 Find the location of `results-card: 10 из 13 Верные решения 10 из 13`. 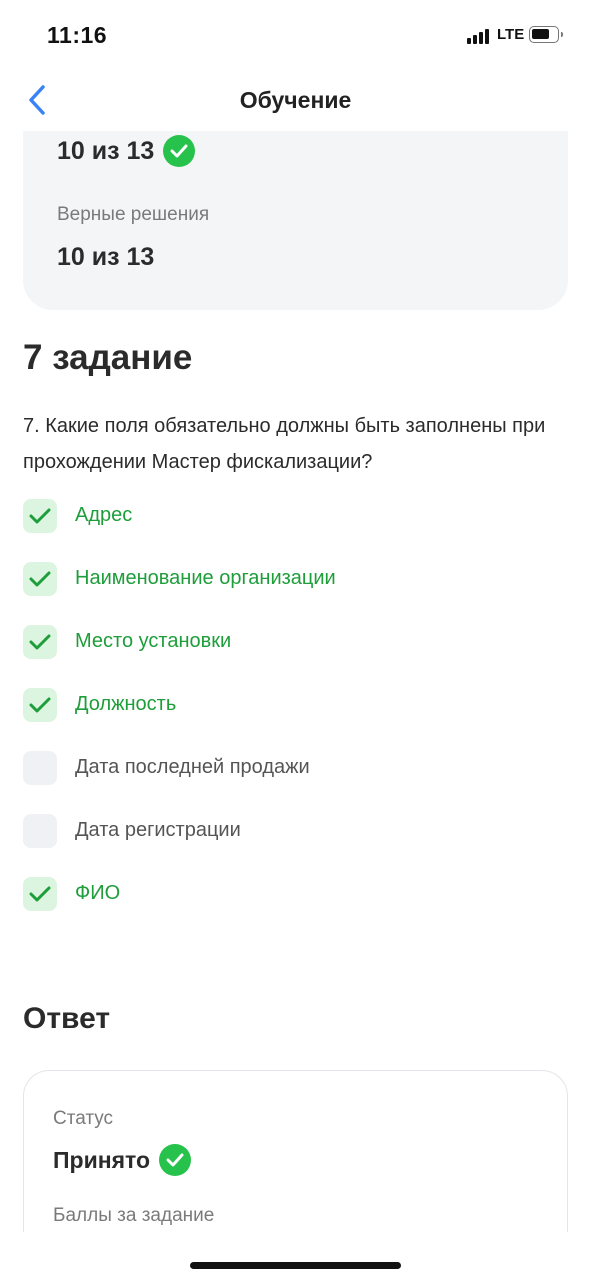

results-card: 10 из 13 Верные решения 10 из 13 is located at coordinates (295, 220).